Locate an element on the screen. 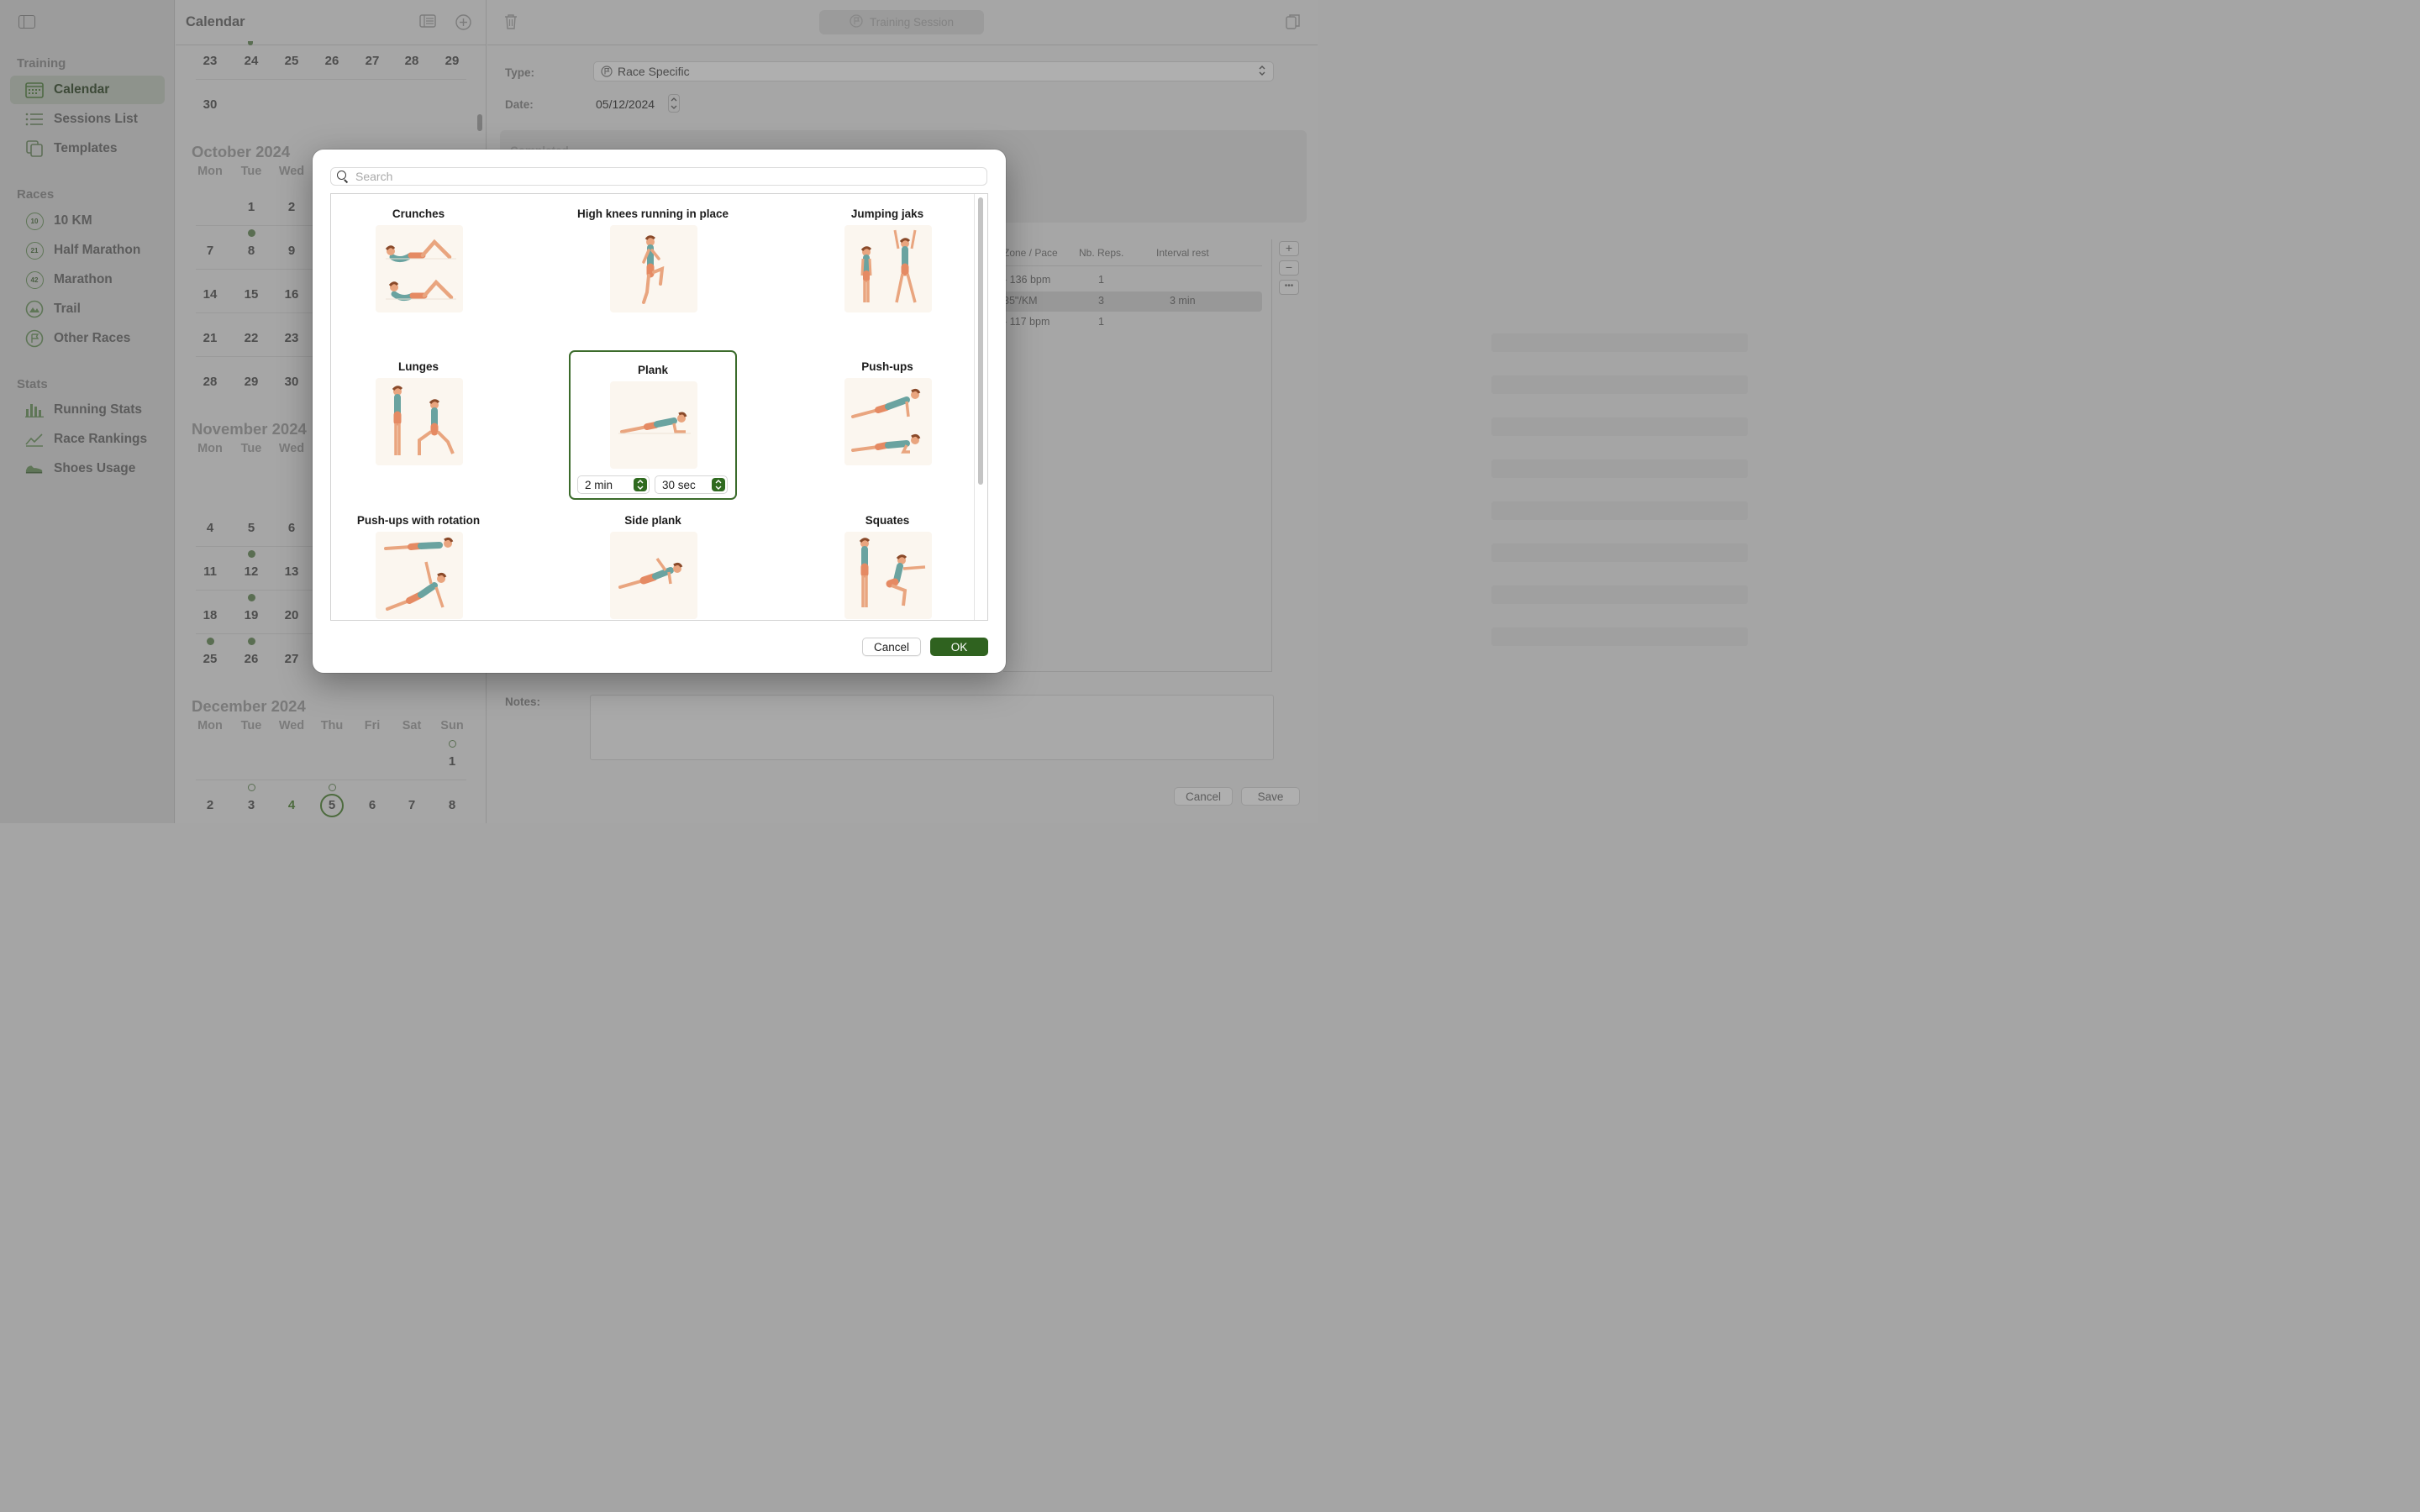 The height and width of the screenshot is (1512, 2420). column-header-reps: Nb. Reps. is located at coordinates (1101, 253).